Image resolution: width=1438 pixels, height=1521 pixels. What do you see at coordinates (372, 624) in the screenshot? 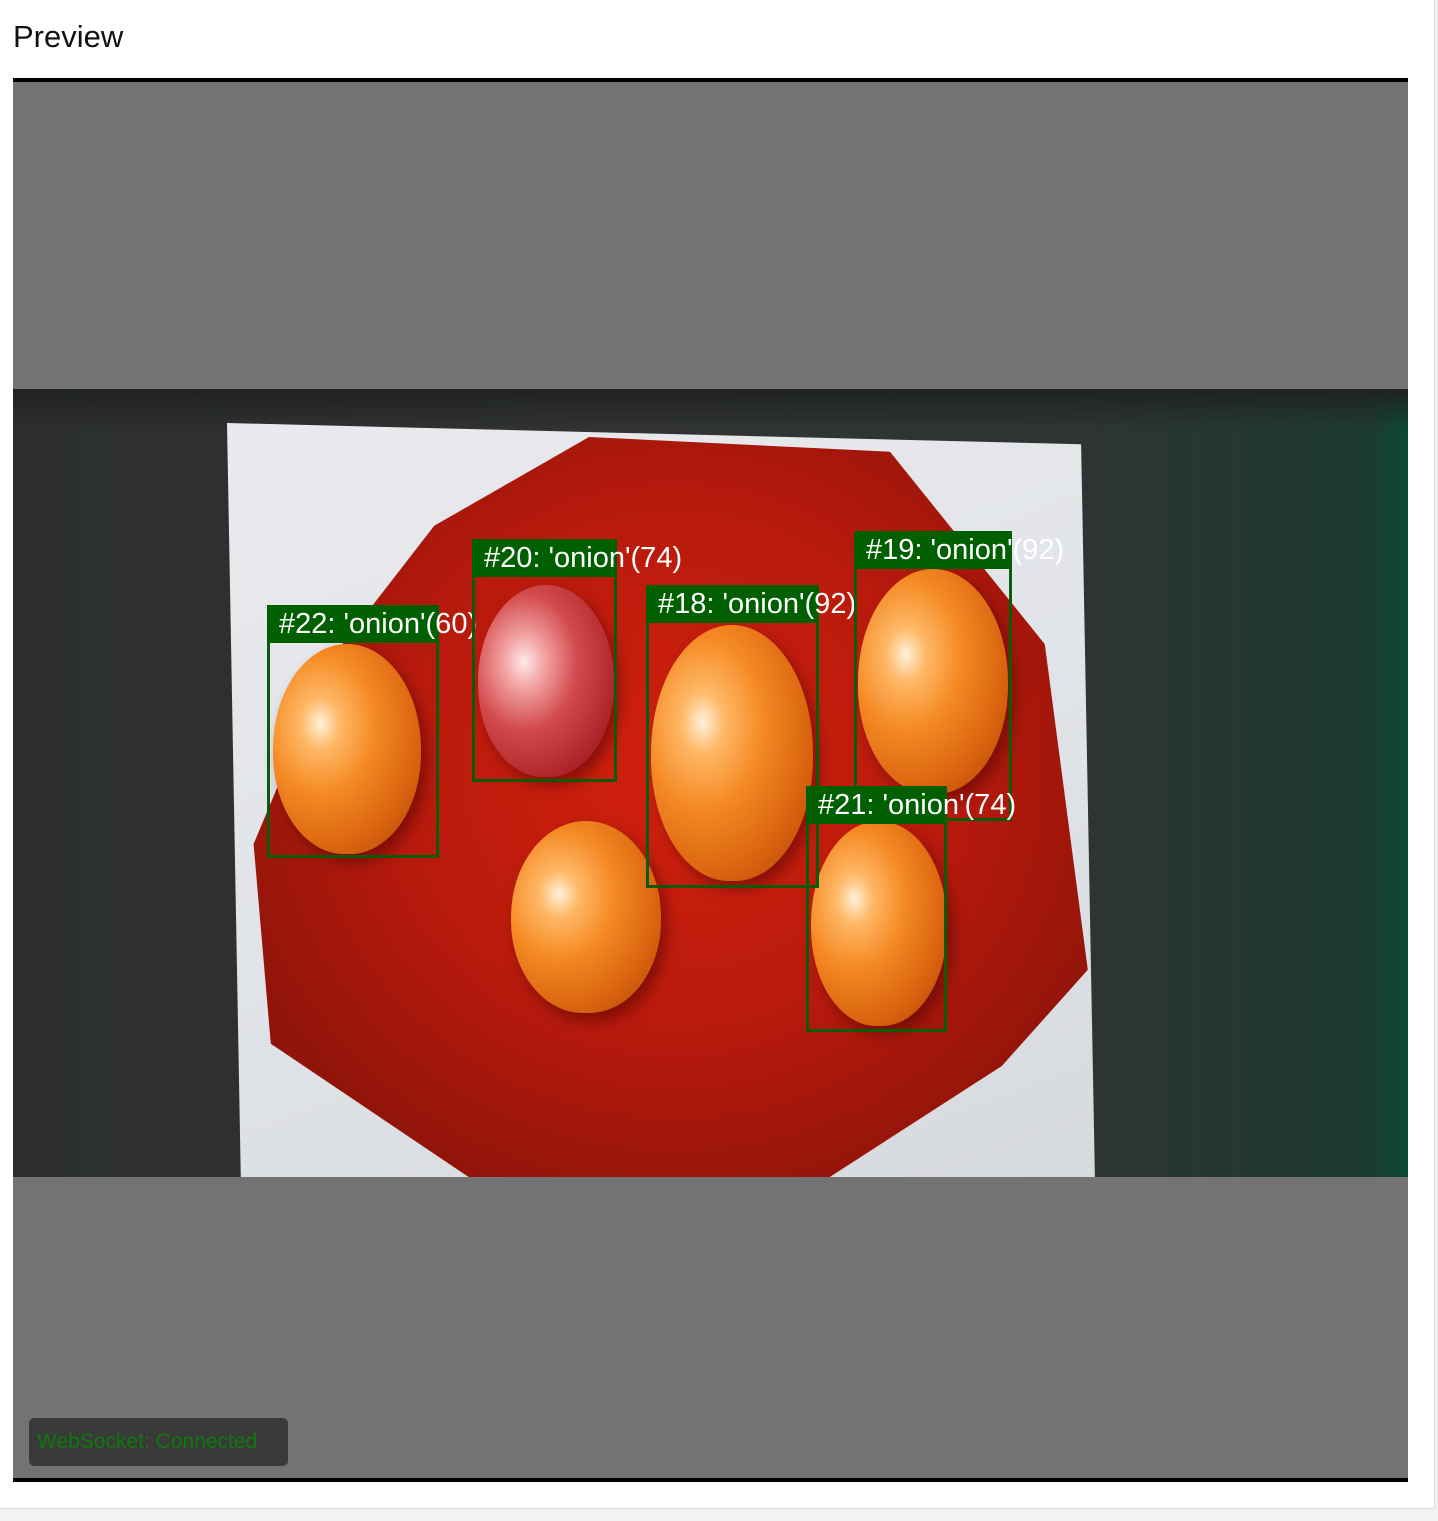
I see `detection-label-22: #22: 'onion'(60)` at bounding box center [372, 624].